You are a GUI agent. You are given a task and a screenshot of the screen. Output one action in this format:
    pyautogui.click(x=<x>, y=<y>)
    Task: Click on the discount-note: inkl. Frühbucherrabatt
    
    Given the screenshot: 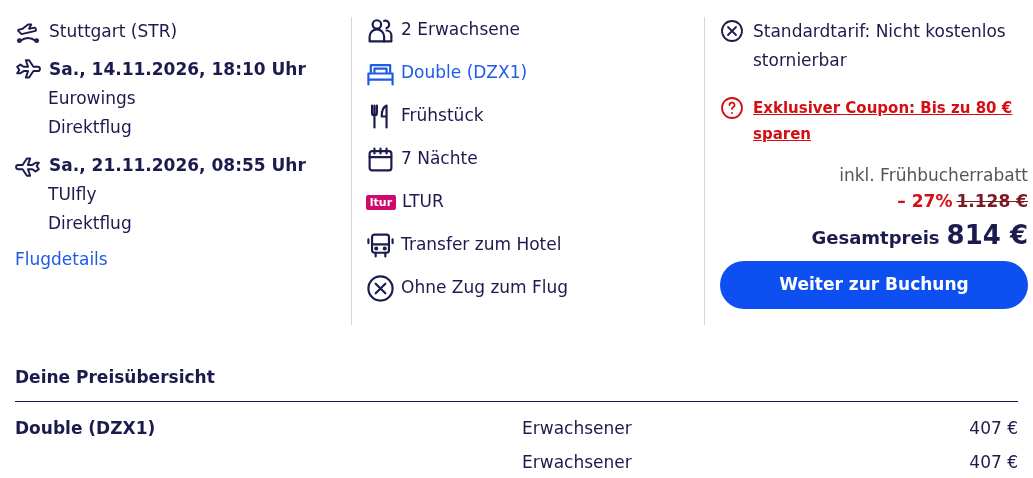 What is the action you would take?
    pyautogui.click(x=933, y=175)
    